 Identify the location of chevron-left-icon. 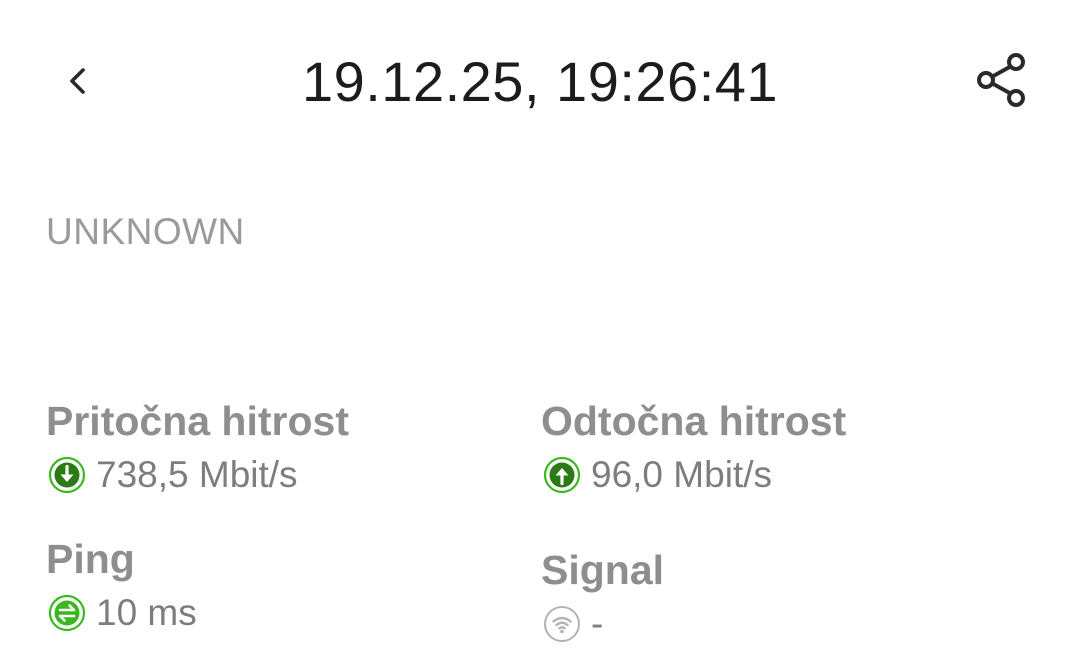
(77, 81).